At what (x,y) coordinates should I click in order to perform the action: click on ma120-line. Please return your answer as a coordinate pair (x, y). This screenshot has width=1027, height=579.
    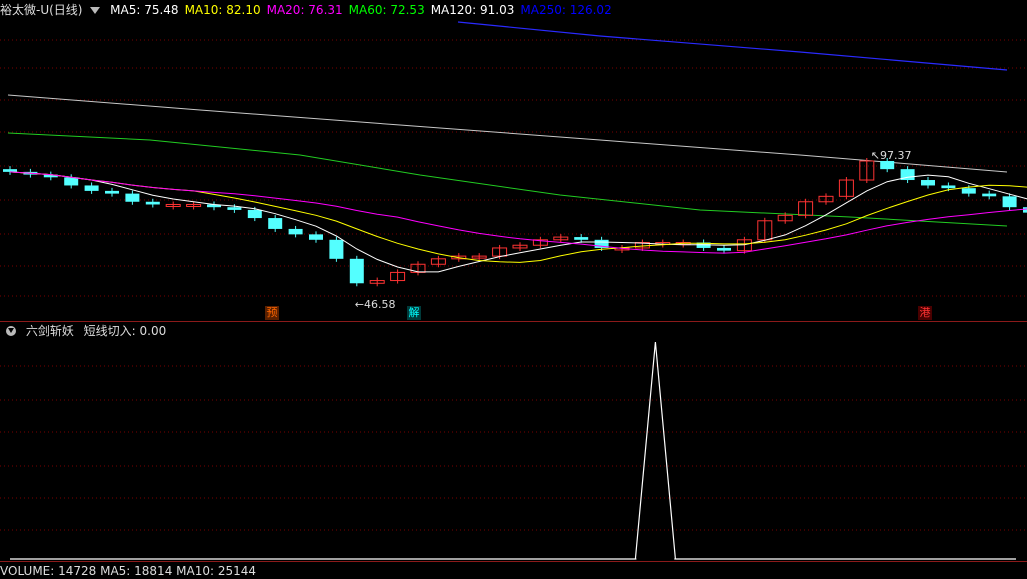
    Looking at the image, I should click on (507, 133).